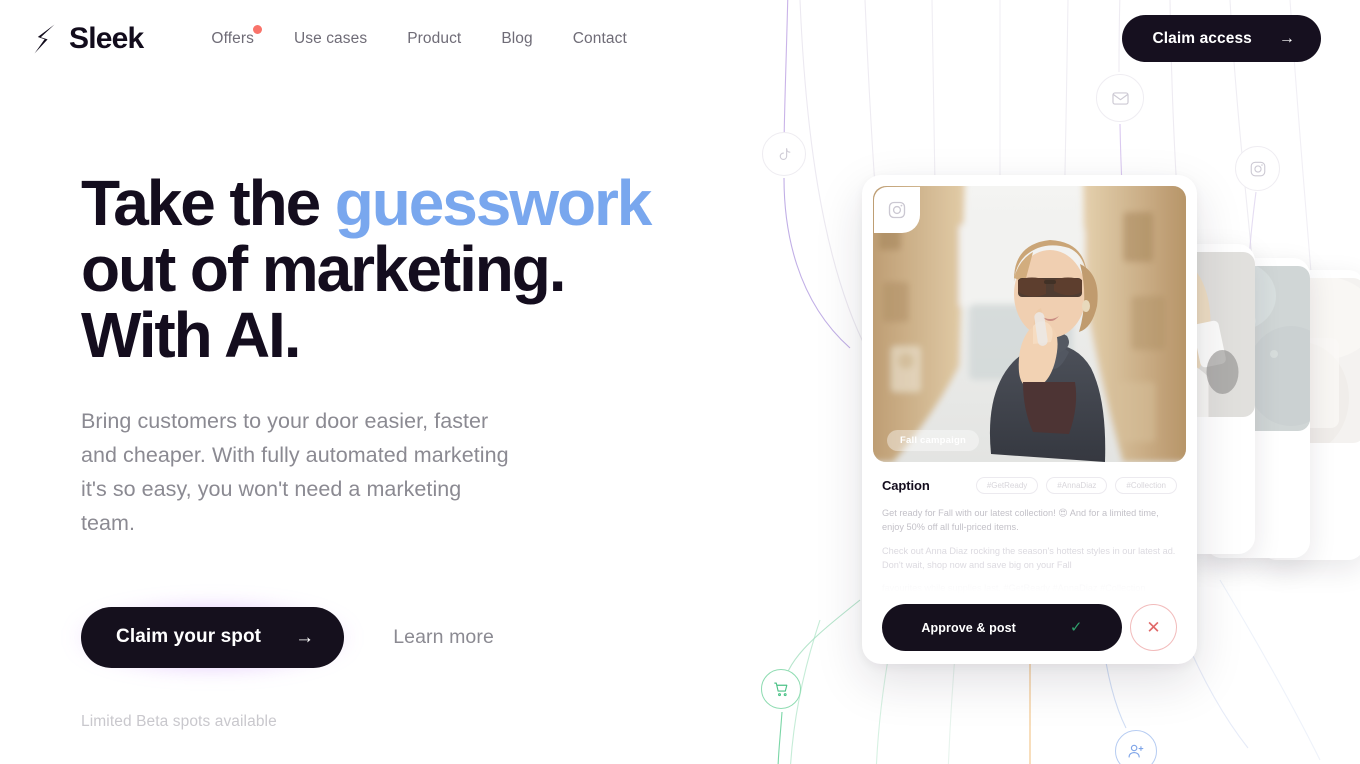  Describe the element at coordinates (106, 38) in the screenshot. I see `brand-name: Sleek` at that location.